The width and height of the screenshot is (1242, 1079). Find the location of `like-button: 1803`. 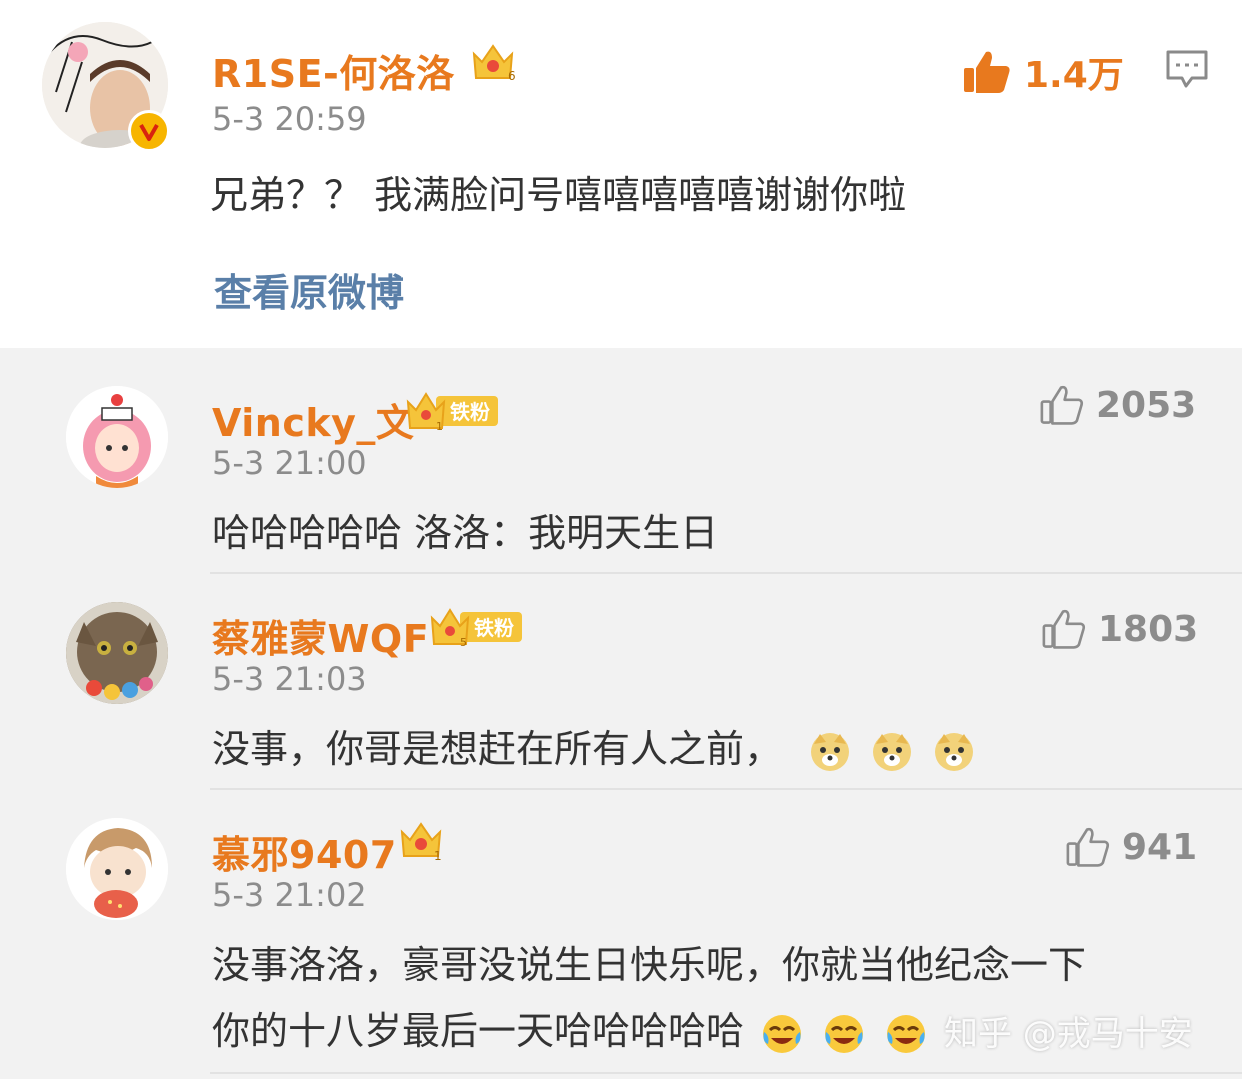

like-button: 1803 is located at coordinates (1120, 629).